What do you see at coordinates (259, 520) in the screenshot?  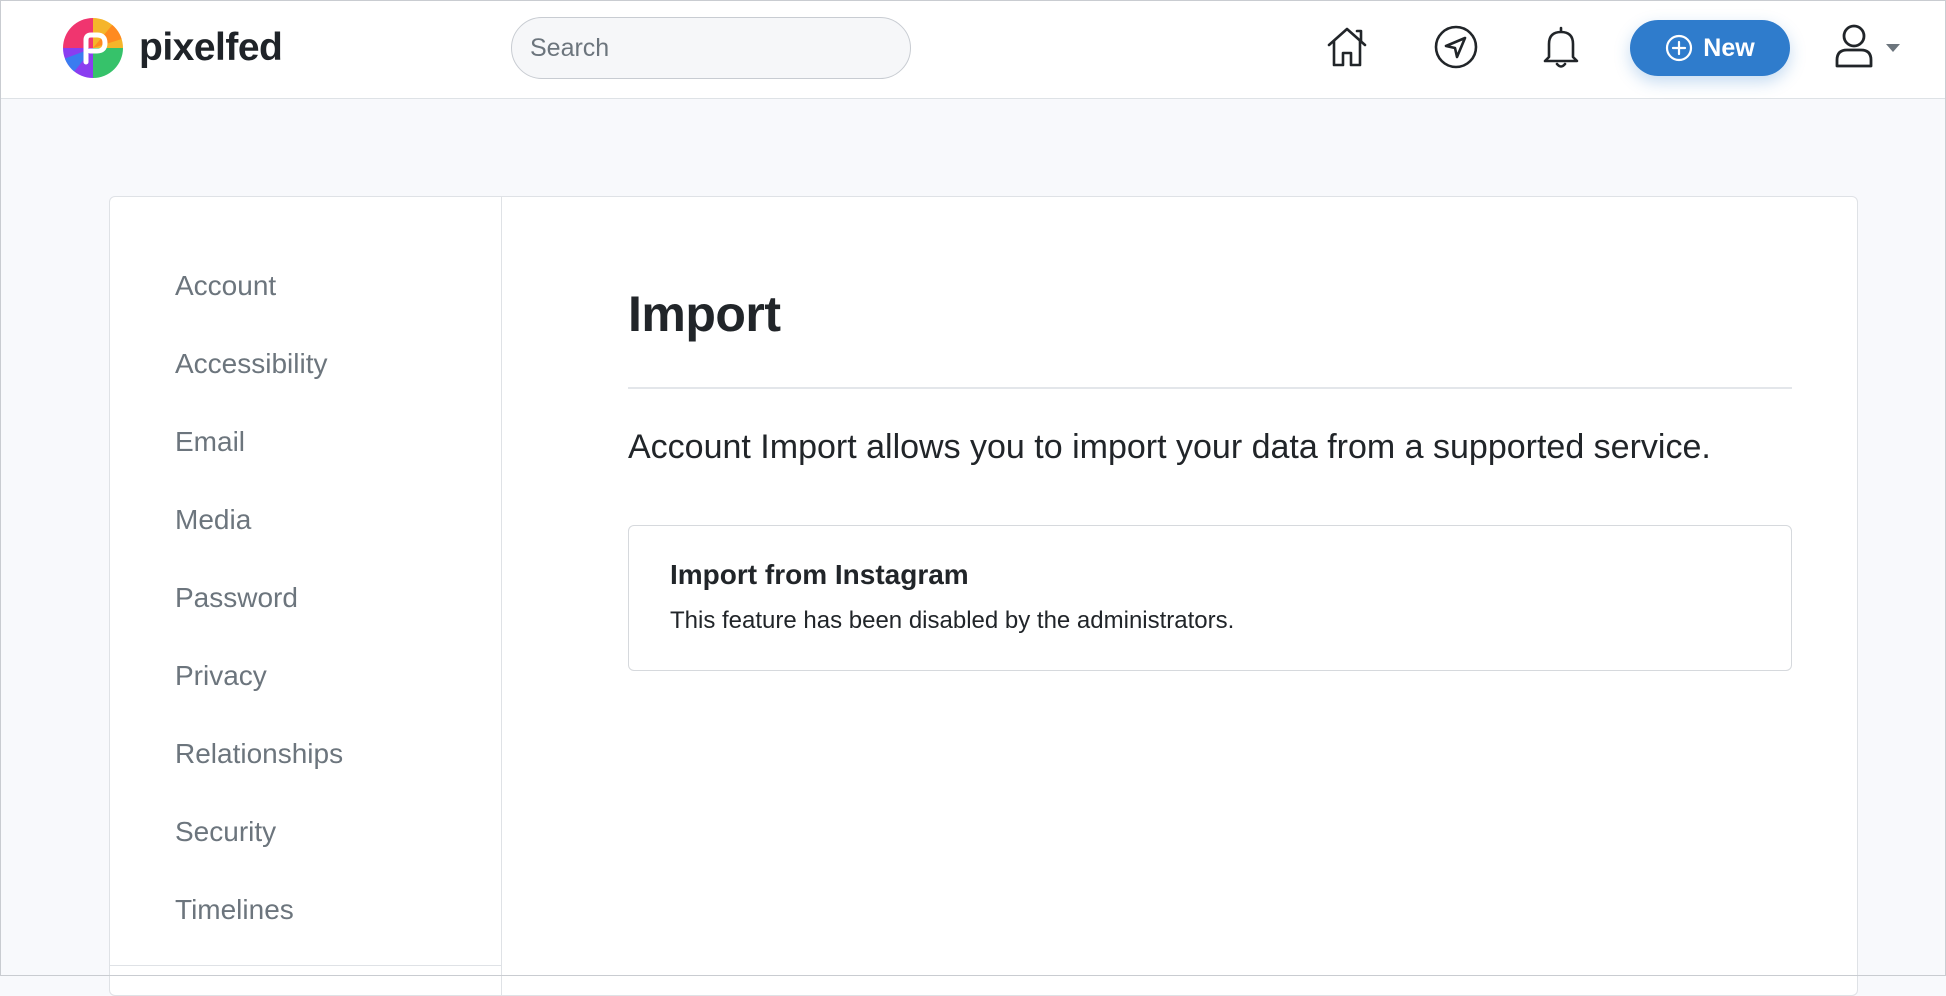 I see `sidebar-item-media: Media` at bounding box center [259, 520].